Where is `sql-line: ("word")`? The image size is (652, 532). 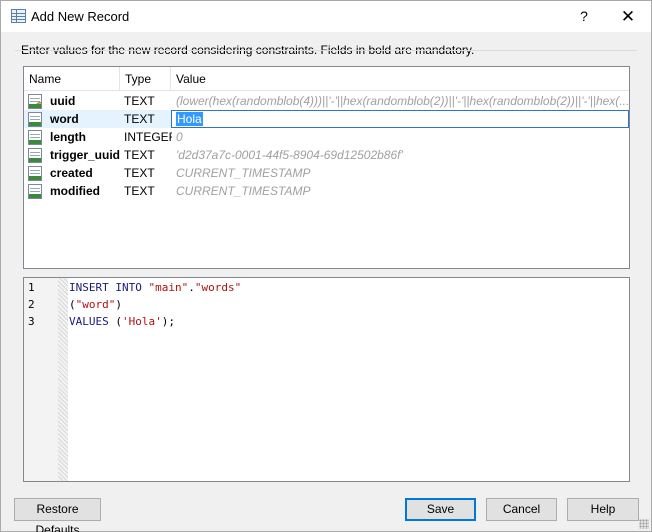 sql-line: ("word") is located at coordinates (95, 304).